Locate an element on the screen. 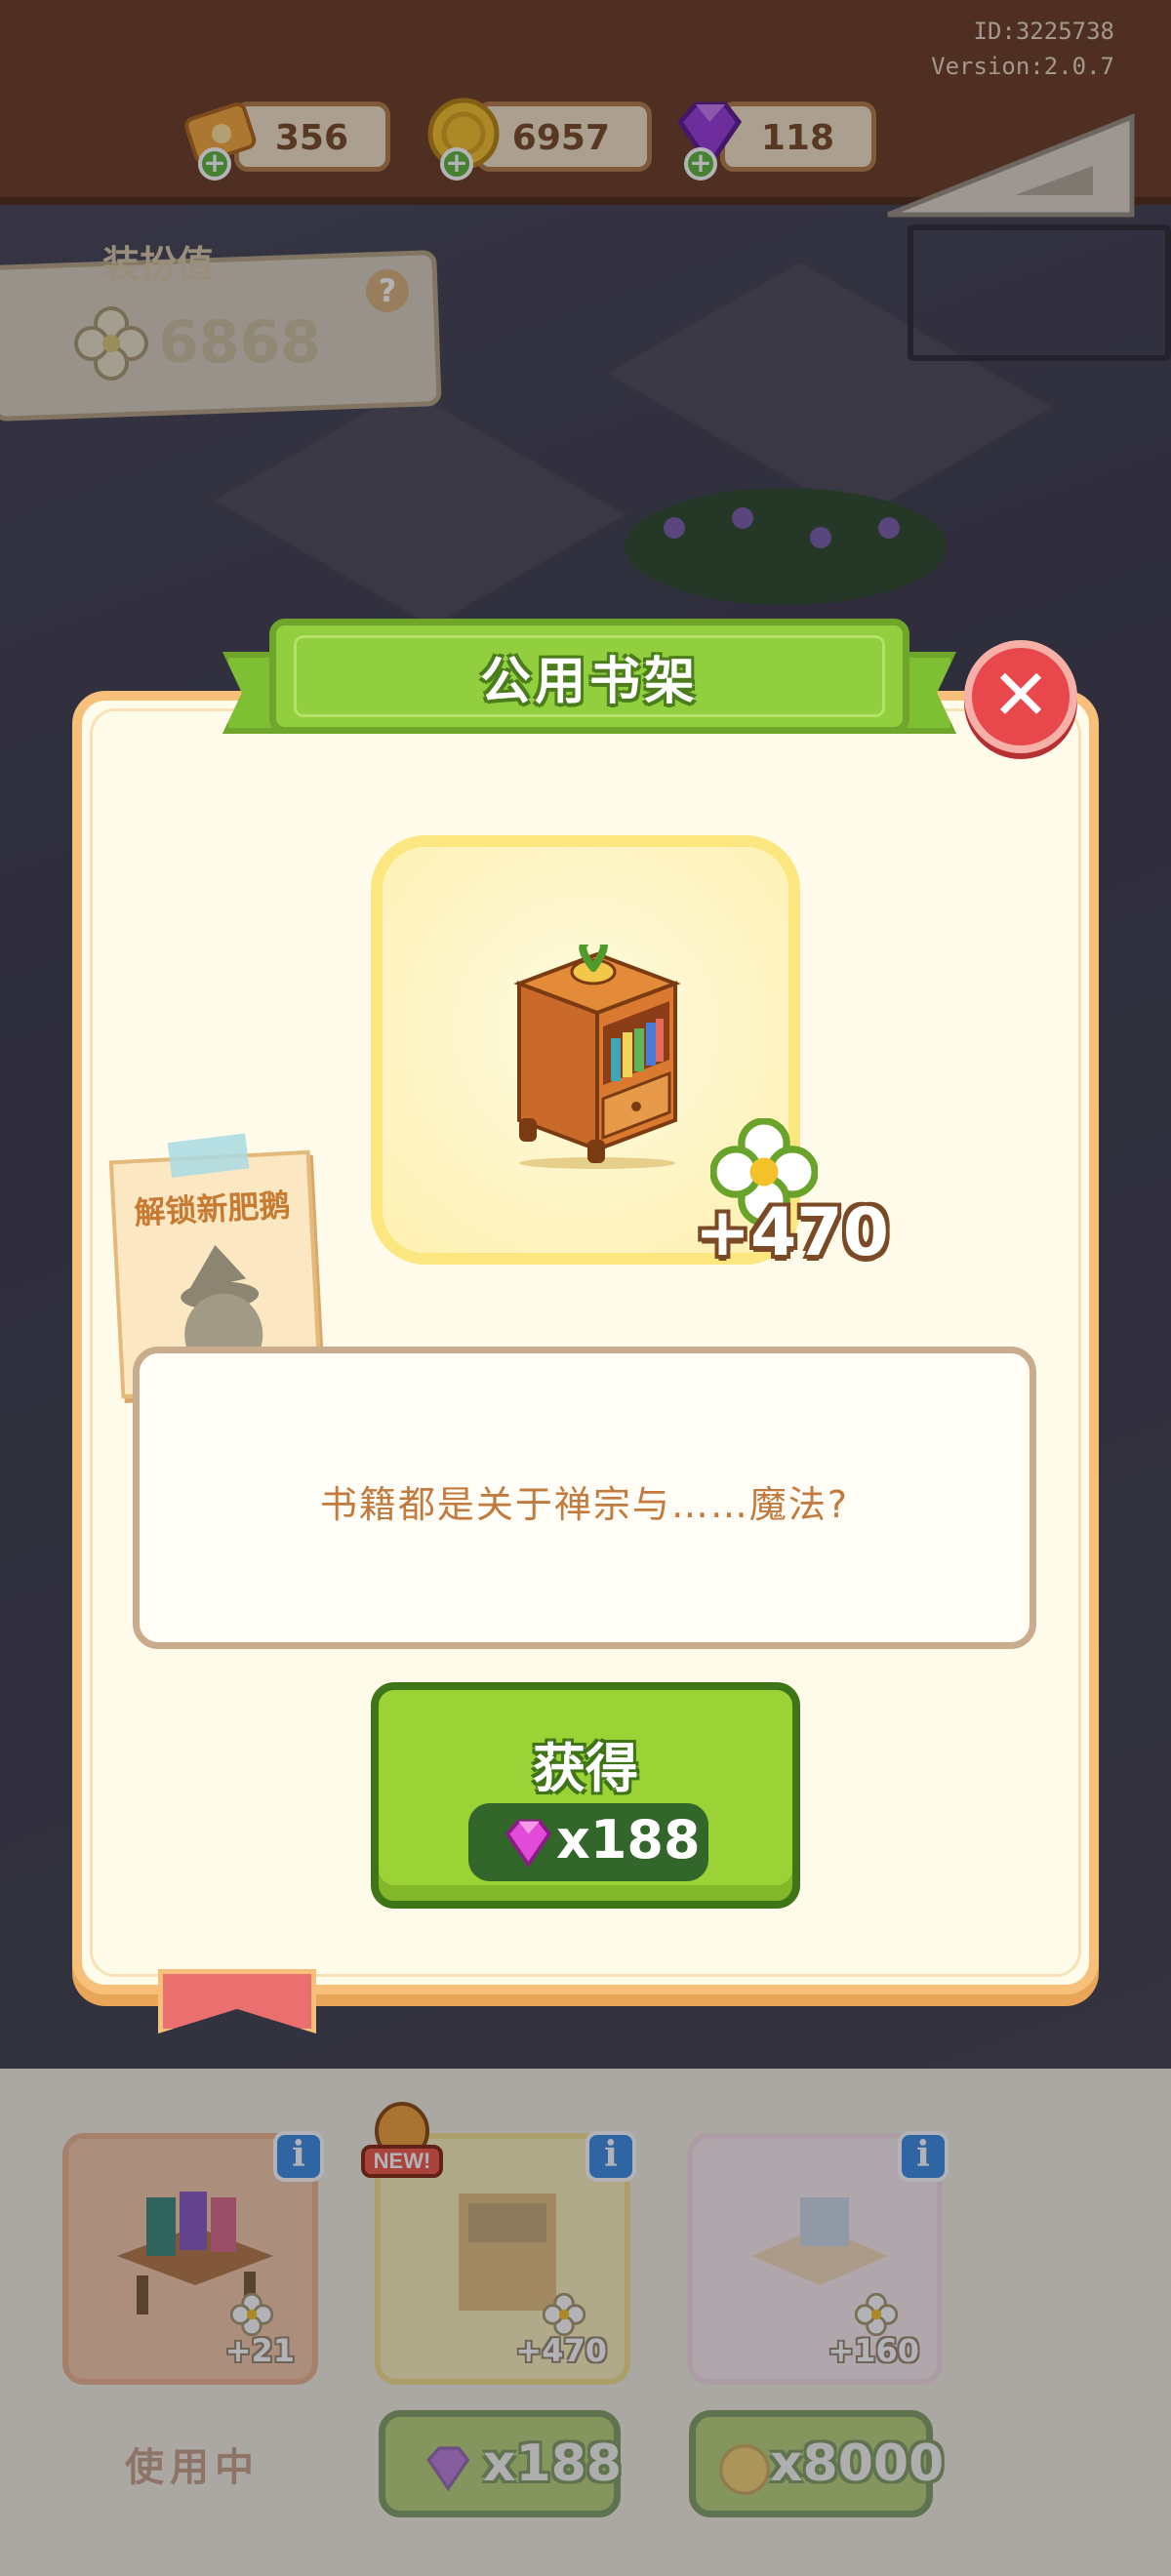 This screenshot has width=1171, height=2576. price-value: x188 is located at coordinates (628, 1840).